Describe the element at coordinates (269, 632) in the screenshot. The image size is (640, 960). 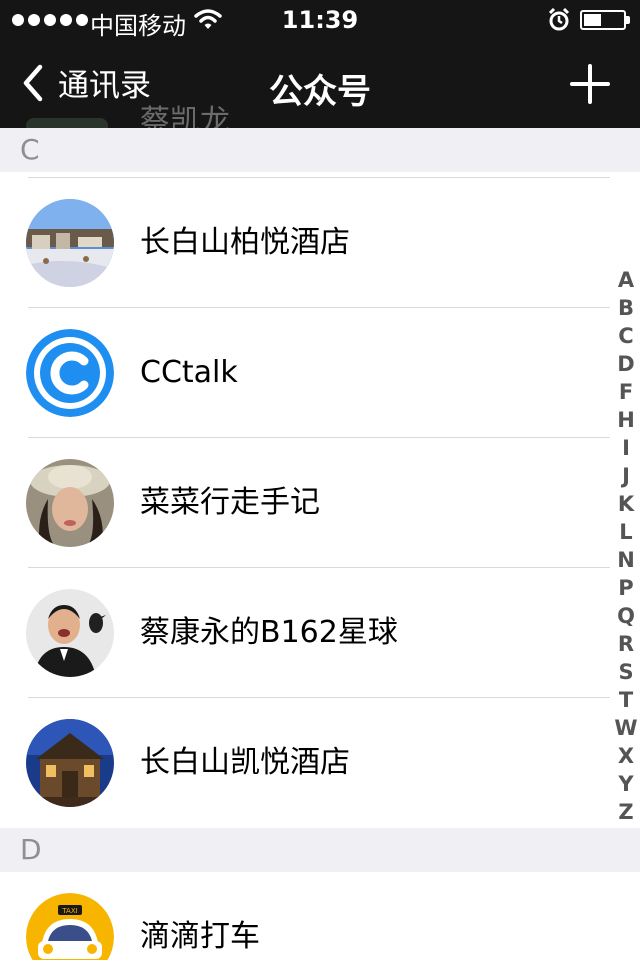
I see `account-name: 蔡康永的B162星球` at that location.